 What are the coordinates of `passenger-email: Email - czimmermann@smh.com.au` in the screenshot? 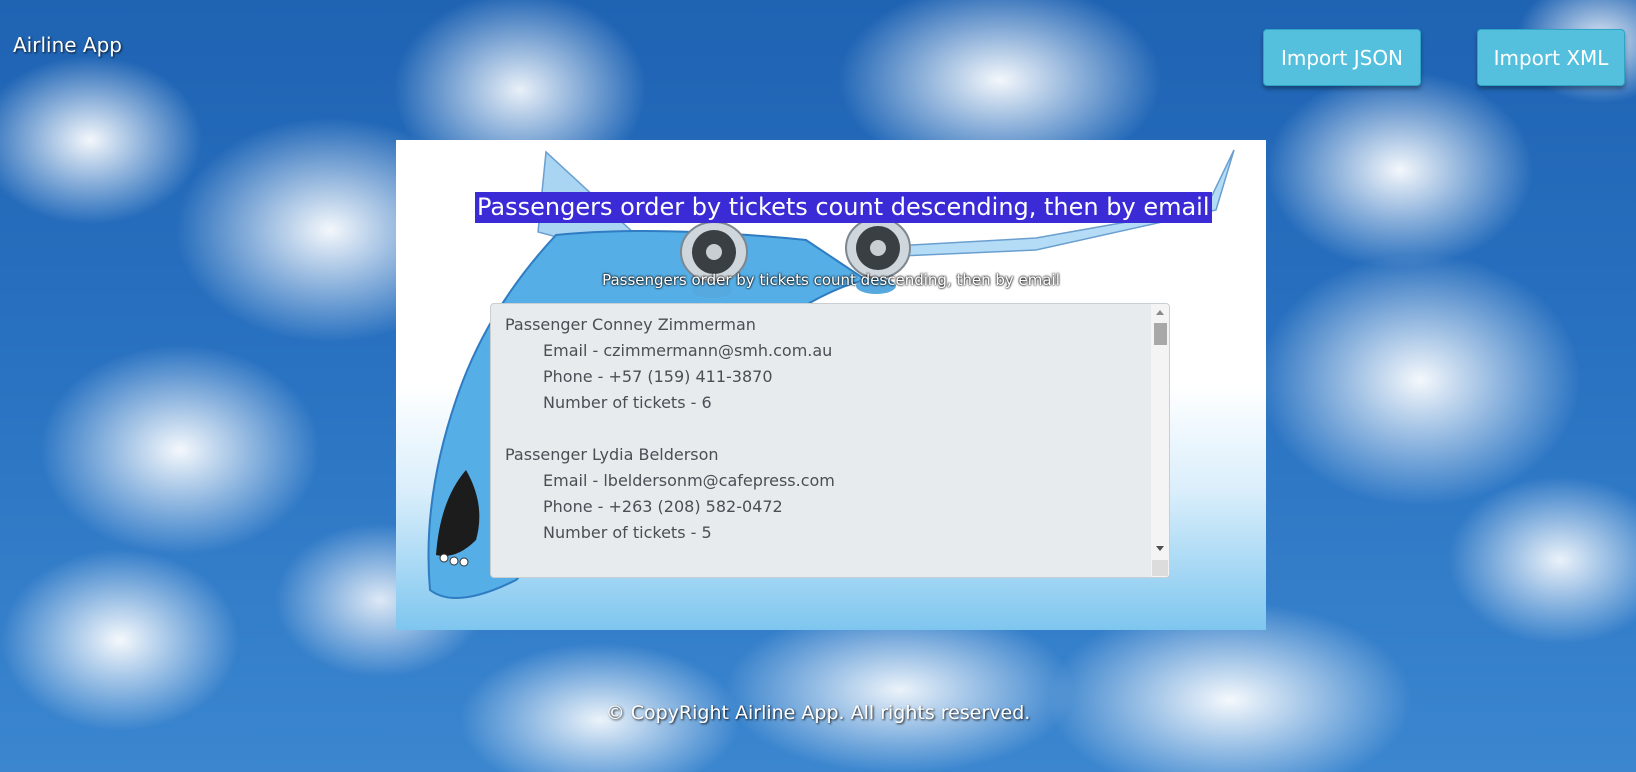 It's located at (688, 350).